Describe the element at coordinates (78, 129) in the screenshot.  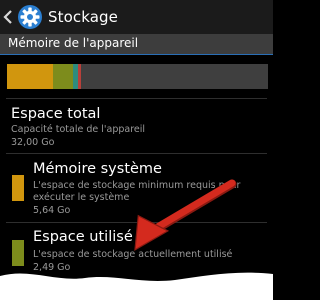
I see `total-subtitle: Capacité totale de l'appareil` at that location.